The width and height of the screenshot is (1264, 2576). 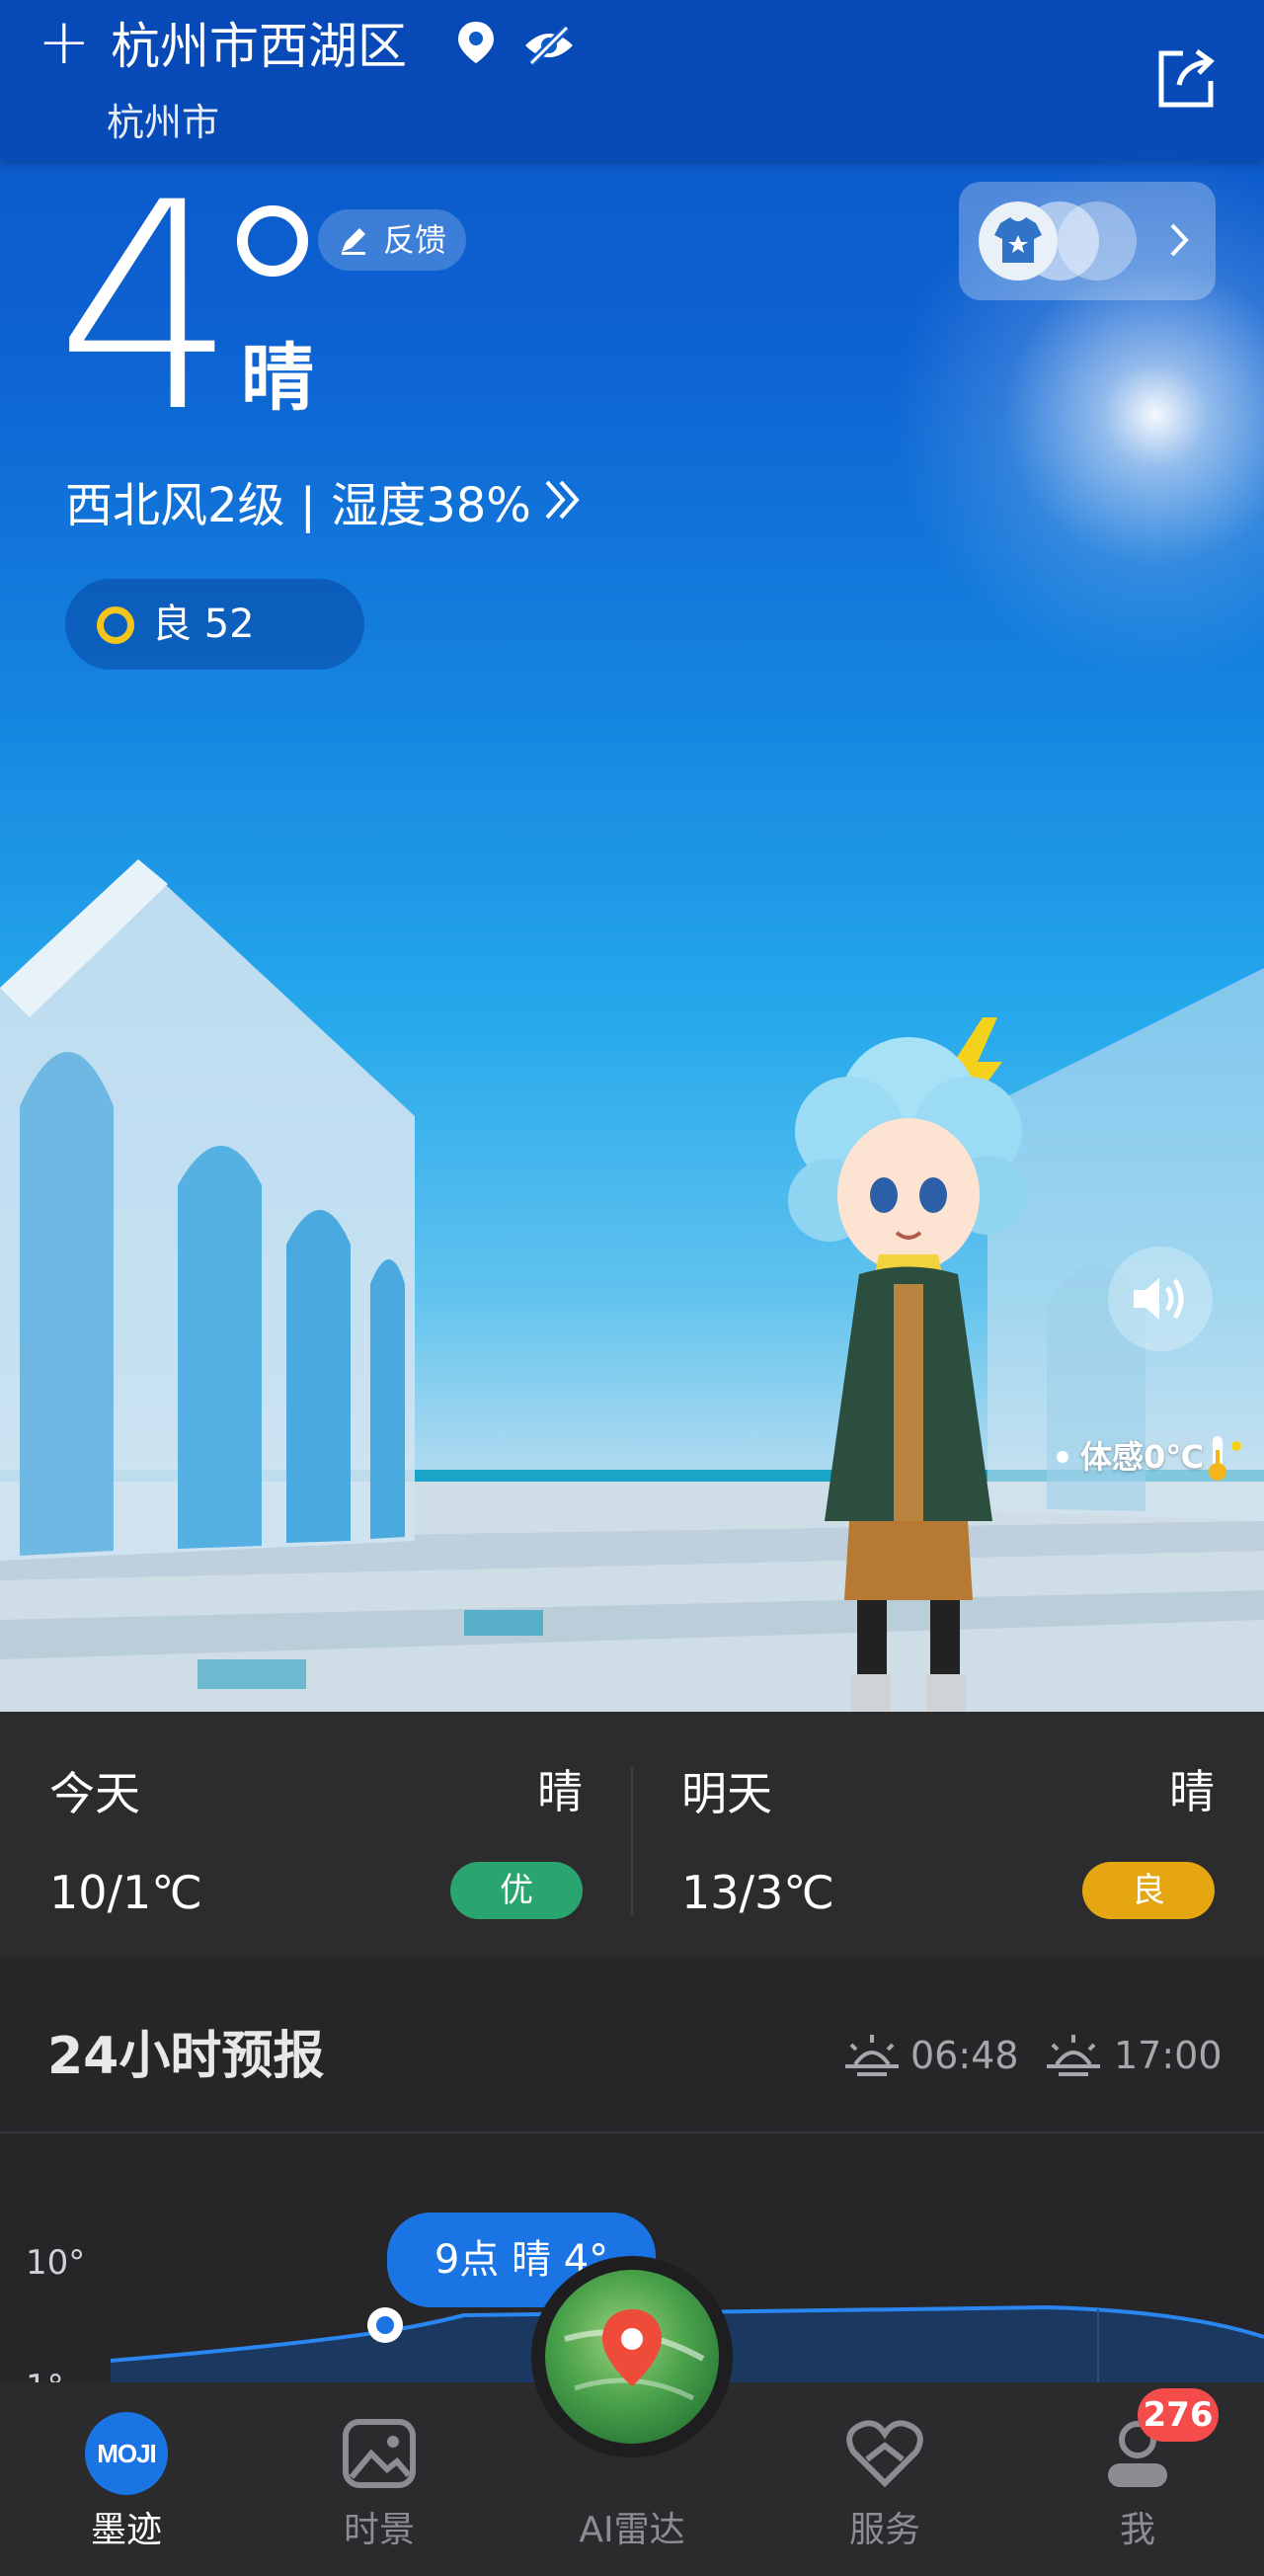 I want to click on nav-item-moji: MOJI 墨迹, so click(x=127, y=2479).